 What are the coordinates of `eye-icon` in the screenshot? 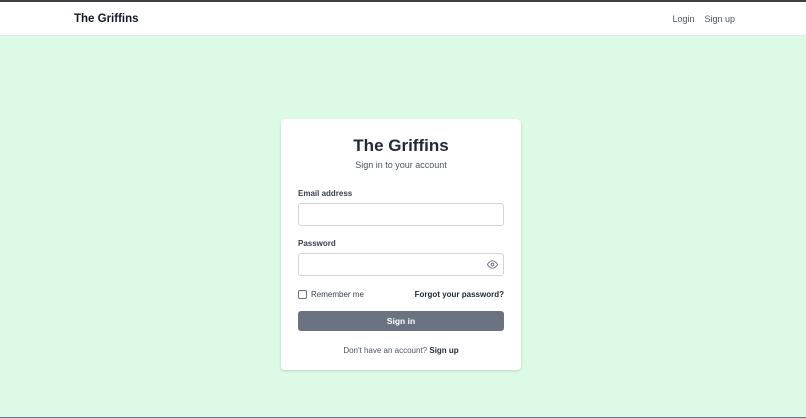 It's located at (492, 264).